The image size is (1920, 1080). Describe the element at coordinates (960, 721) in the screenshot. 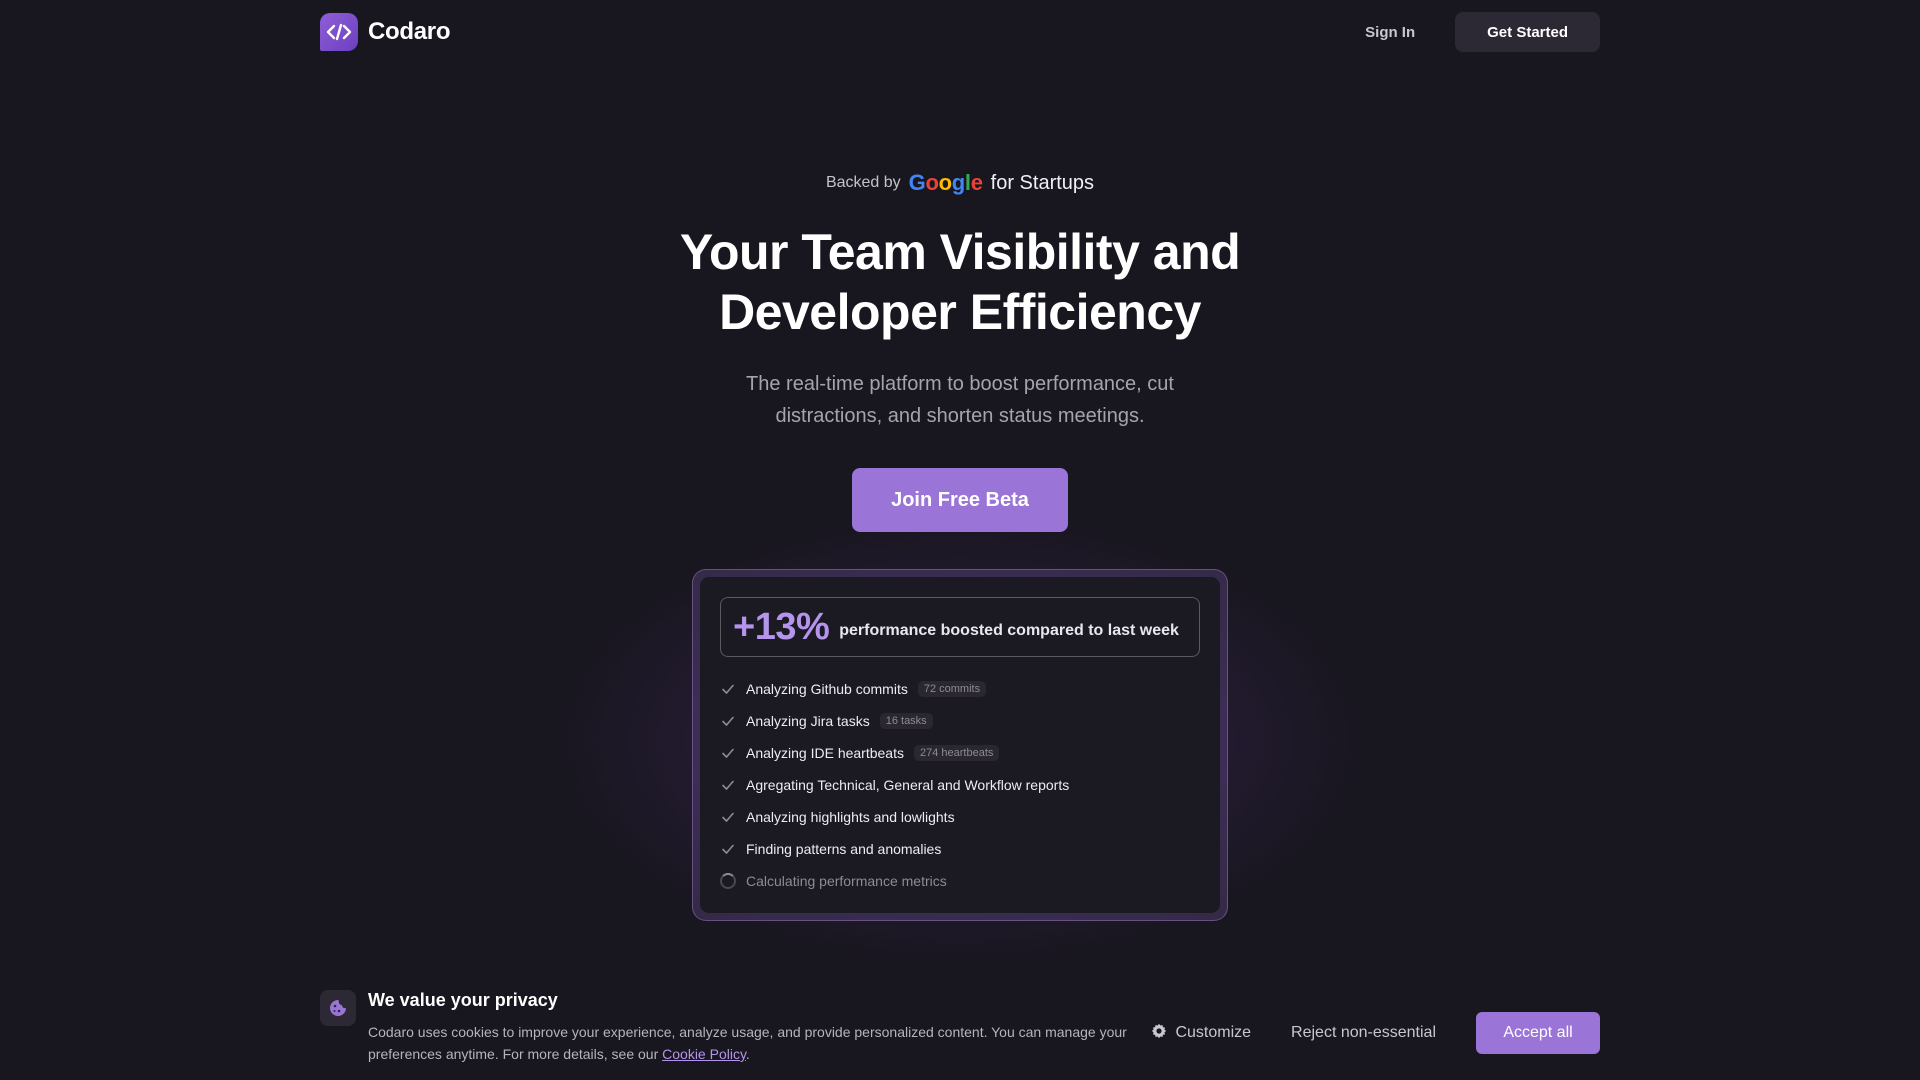

I see `task-item: Analyzing Jira tasks 16 tasks` at that location.